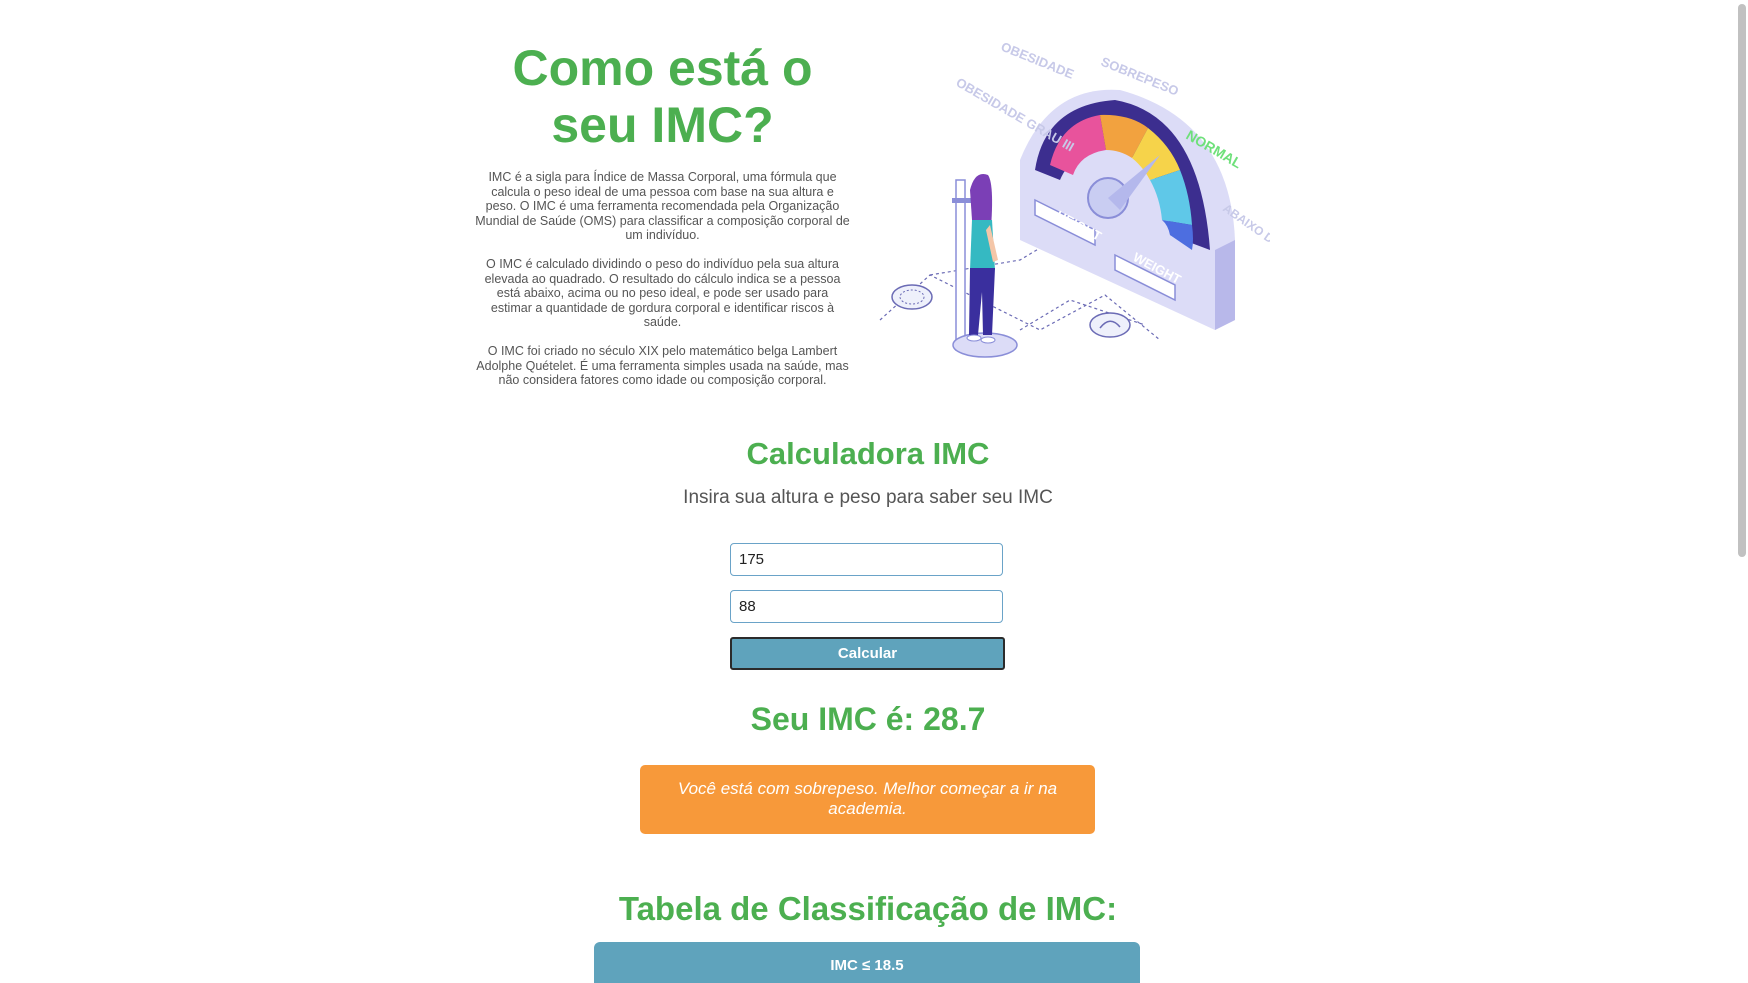 The image size is (1748, 983). Describe the element at coordinates (1127, 209) in the screenshot. I see `gauge` at that location.